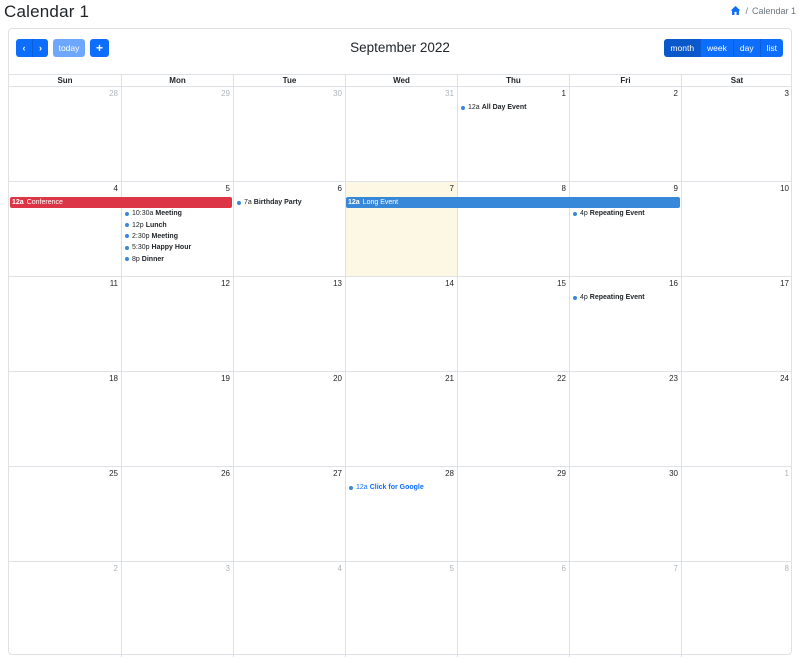 Image resolution: width=800 pixels, height=659 pixels. I want to click on day-number: 15, so click(561, 283).